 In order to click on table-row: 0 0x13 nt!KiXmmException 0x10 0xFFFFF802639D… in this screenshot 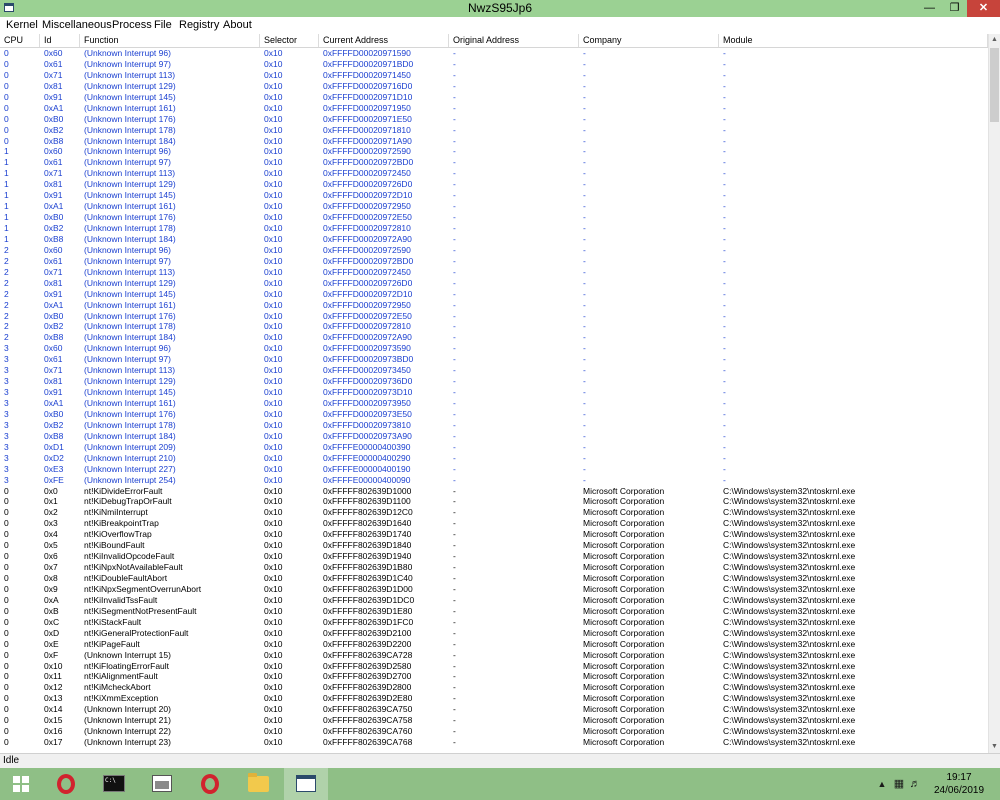, I will do `click(494, 698)`.